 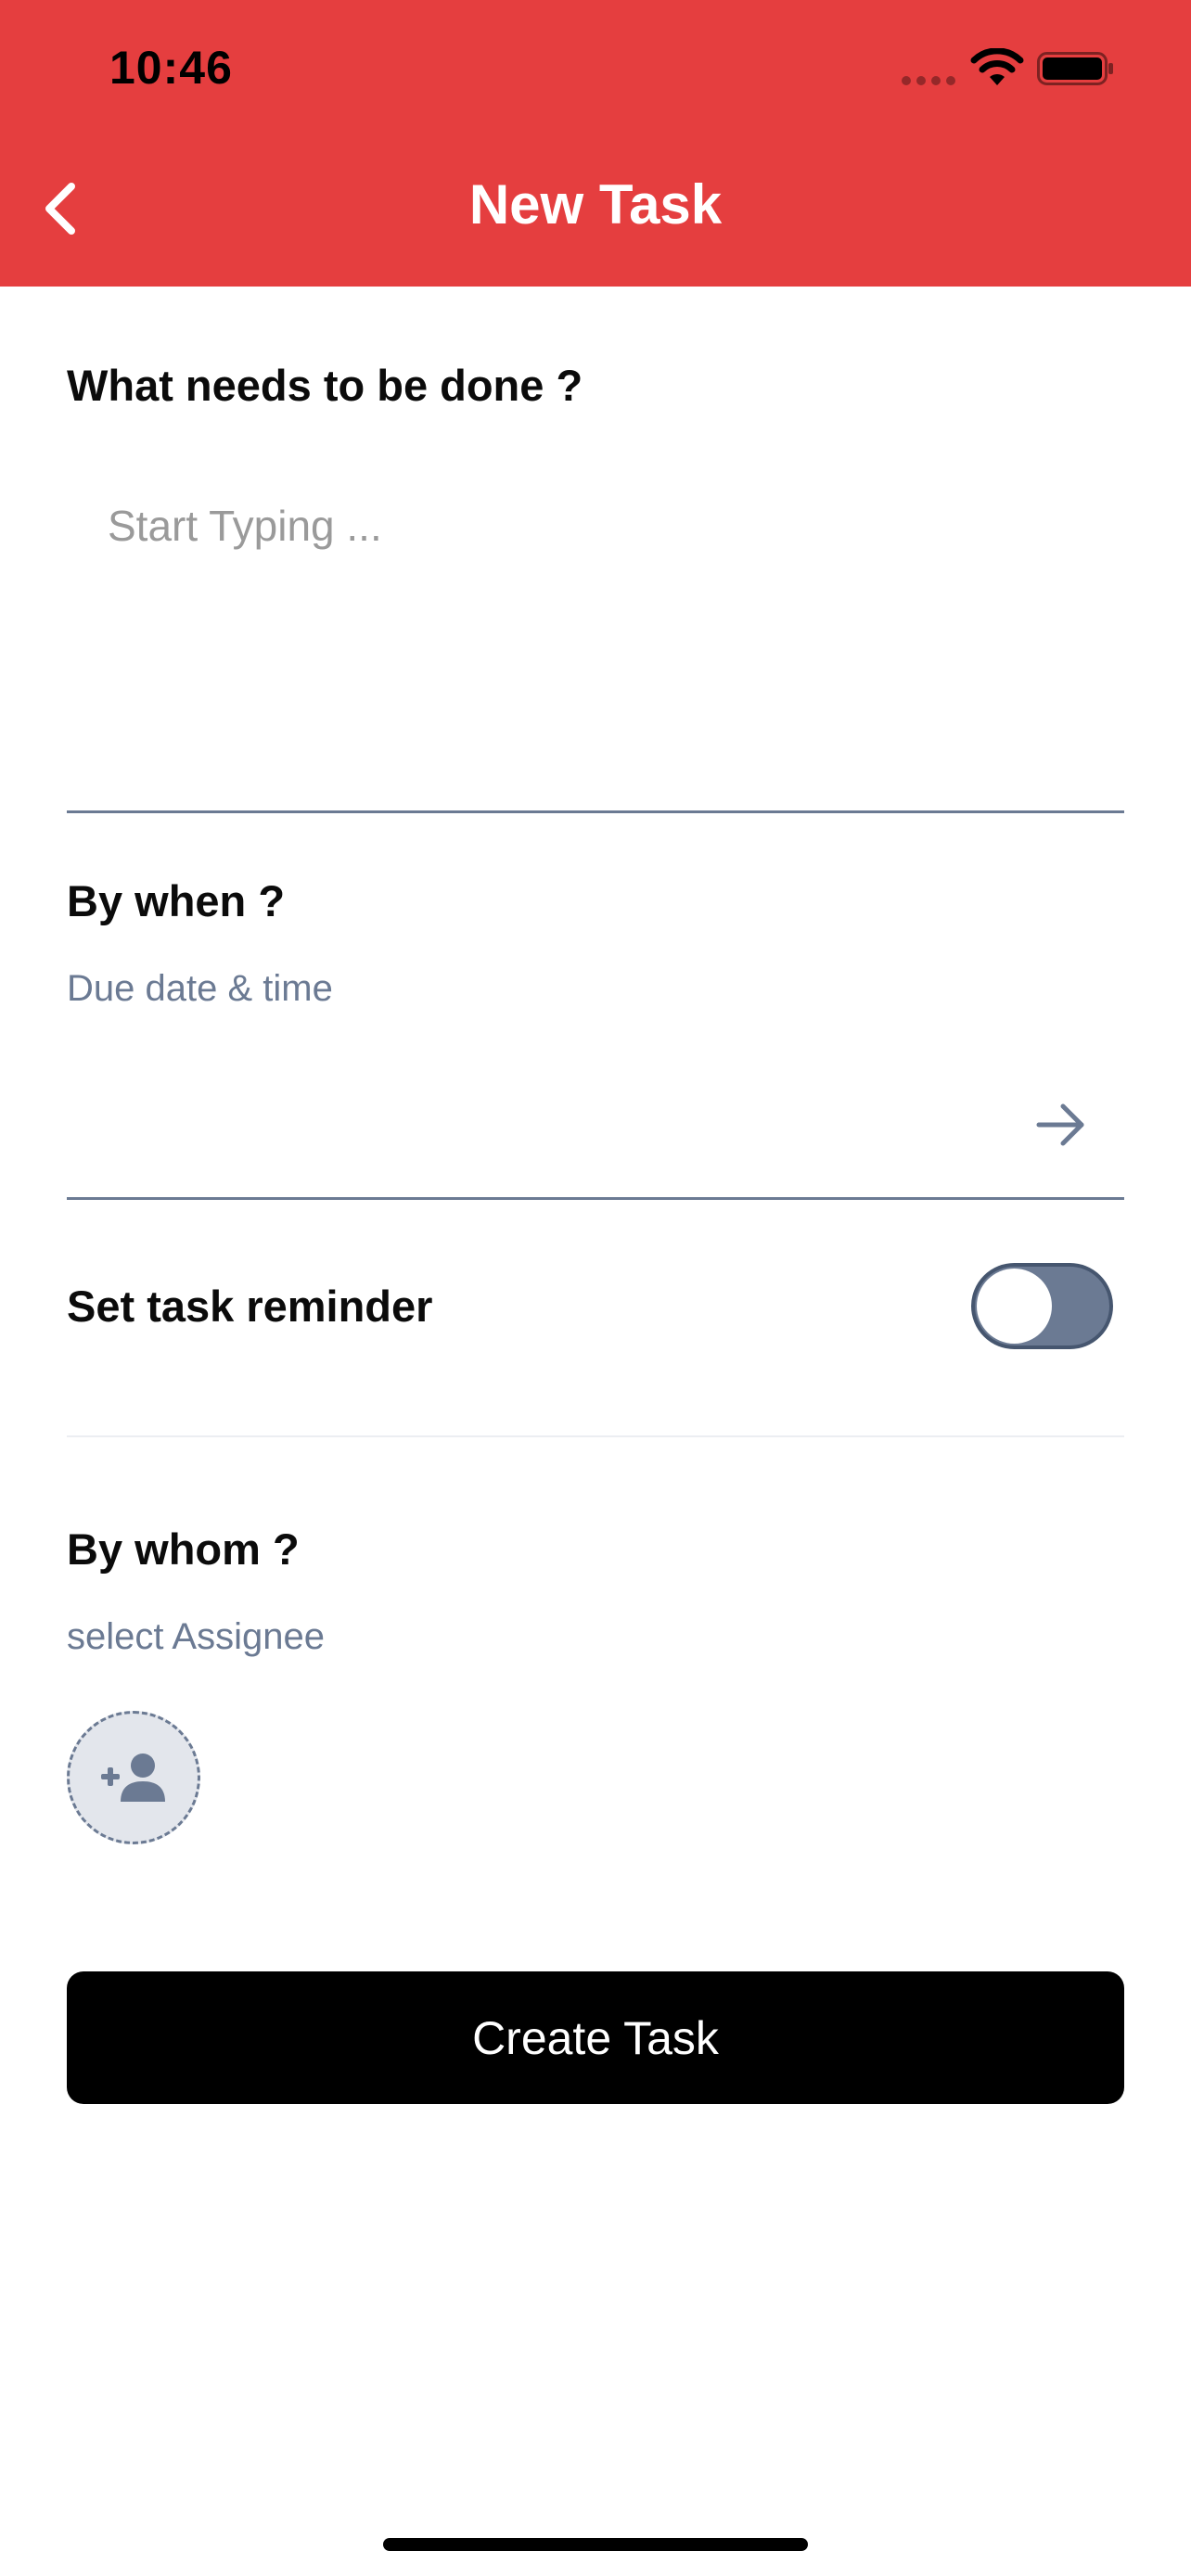 What do you see at coordinates (171, 68) in the screenshot?
I see `status-time: 10:46` at bounding box center [171, 68].